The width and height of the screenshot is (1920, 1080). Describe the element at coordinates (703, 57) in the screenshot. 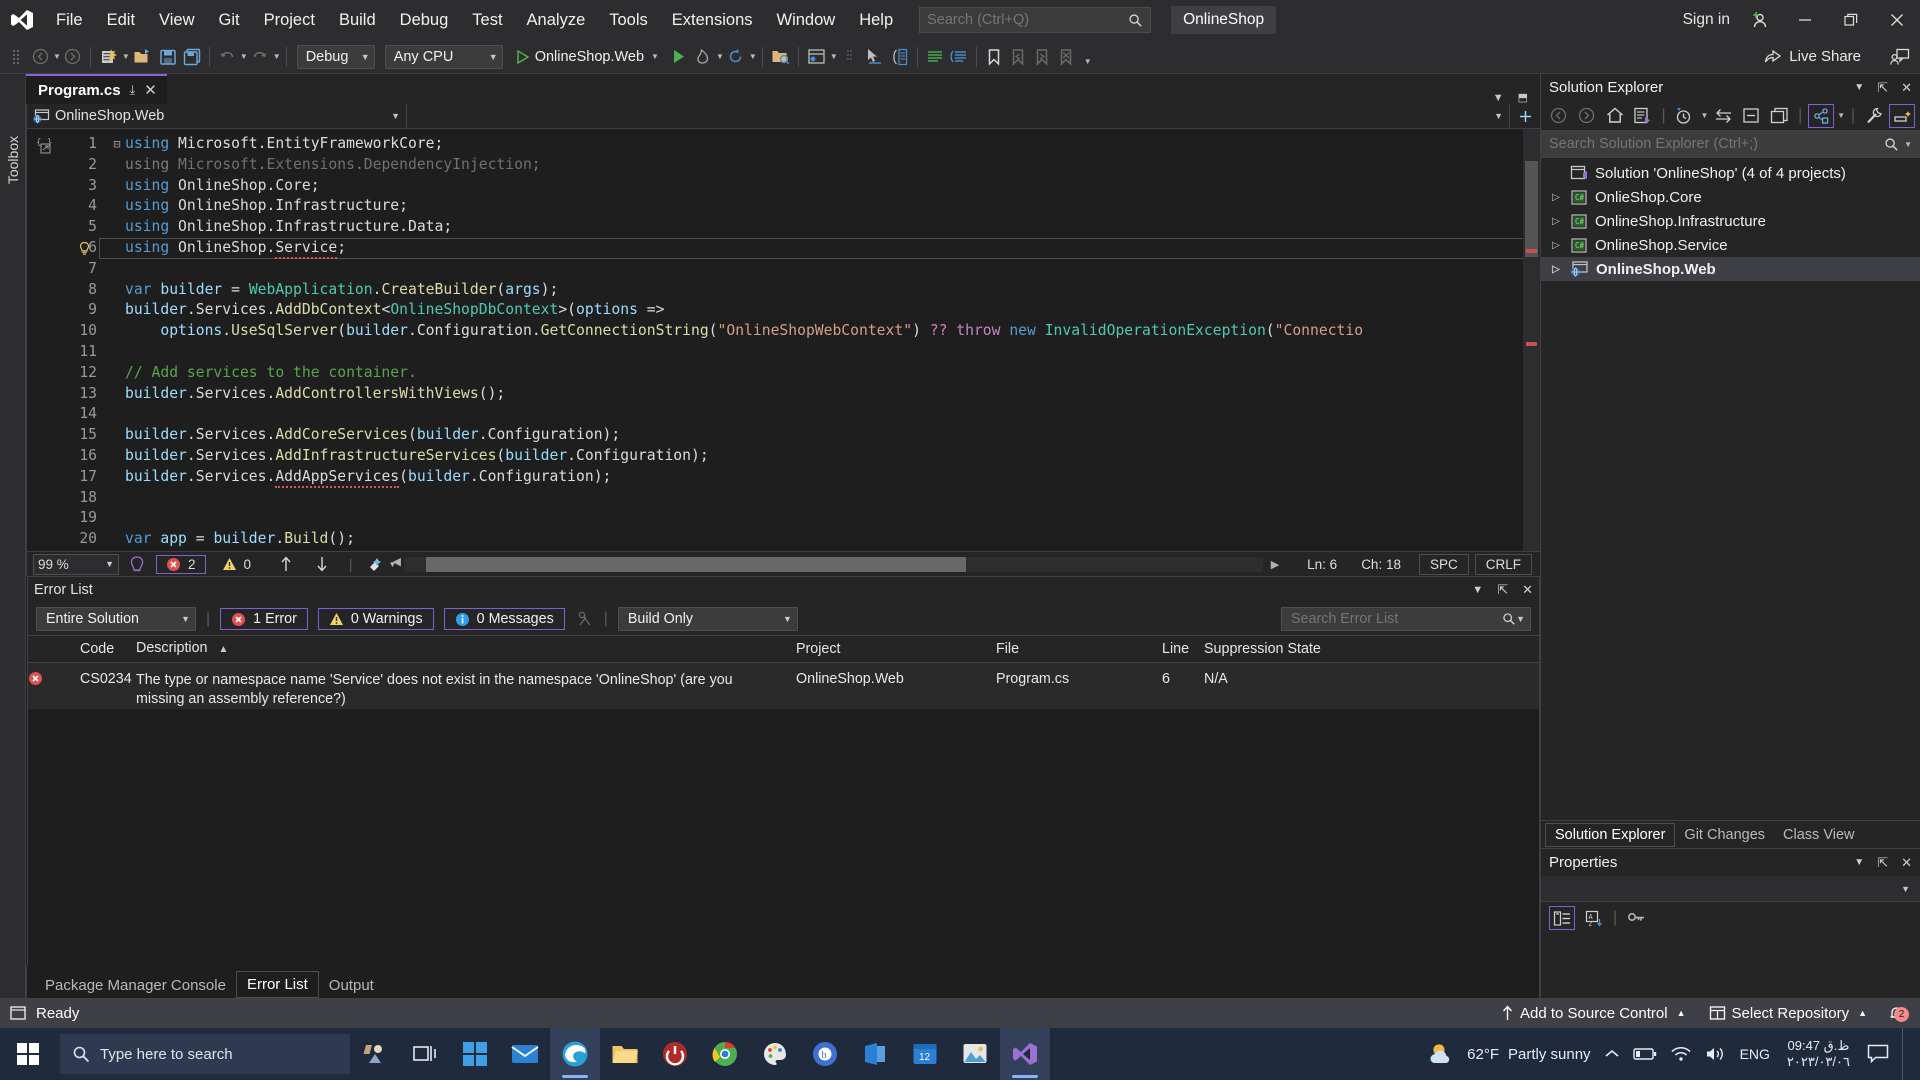

I see `hot-reload-icon` at that location.